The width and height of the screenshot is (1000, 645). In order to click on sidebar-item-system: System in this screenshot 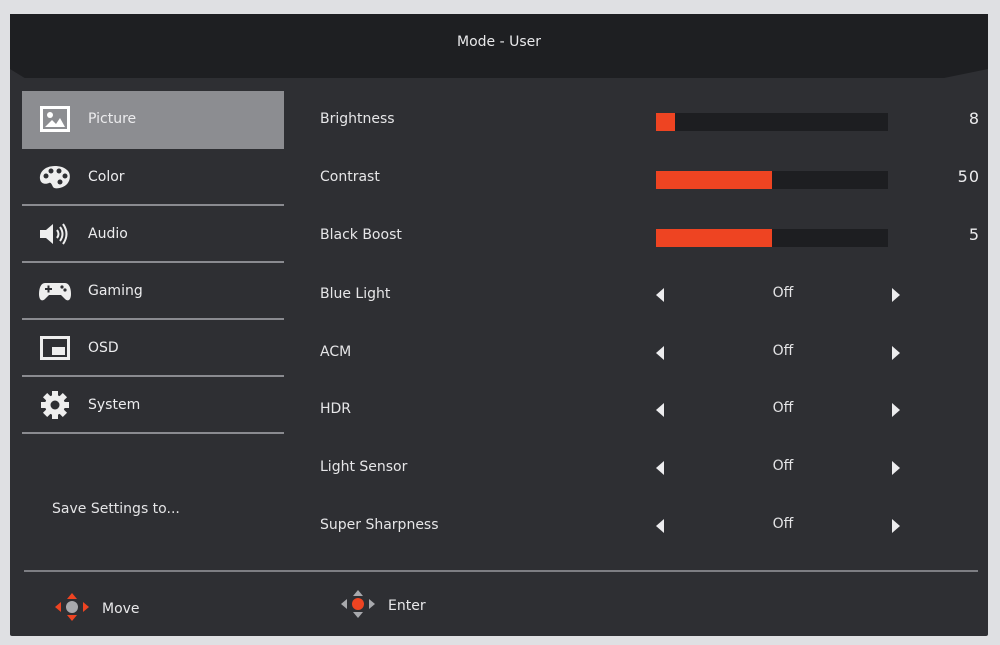, I will do `click(153, 405)`.